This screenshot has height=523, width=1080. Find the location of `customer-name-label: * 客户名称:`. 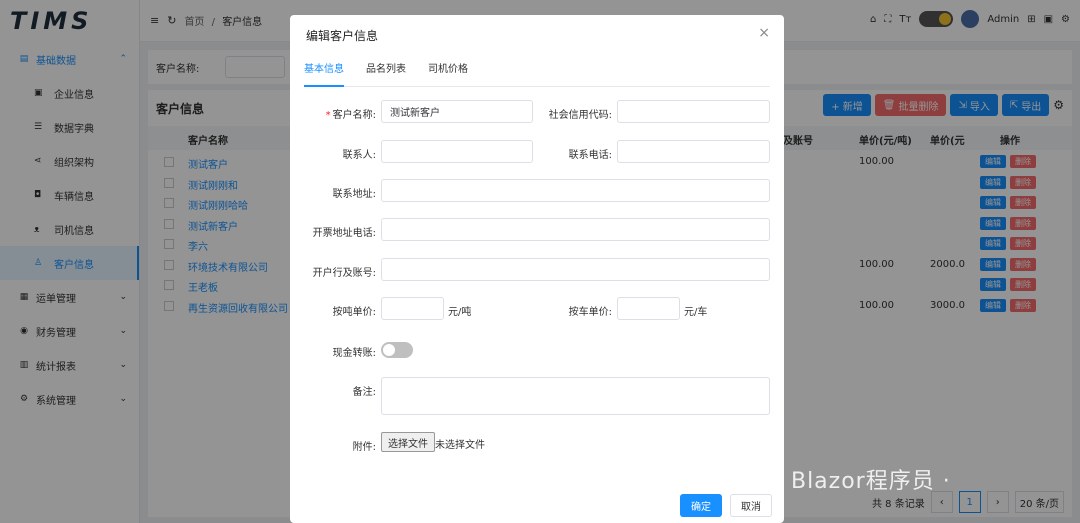

customer-name-label: * 客户名称: is located at coordinates (345, 113).